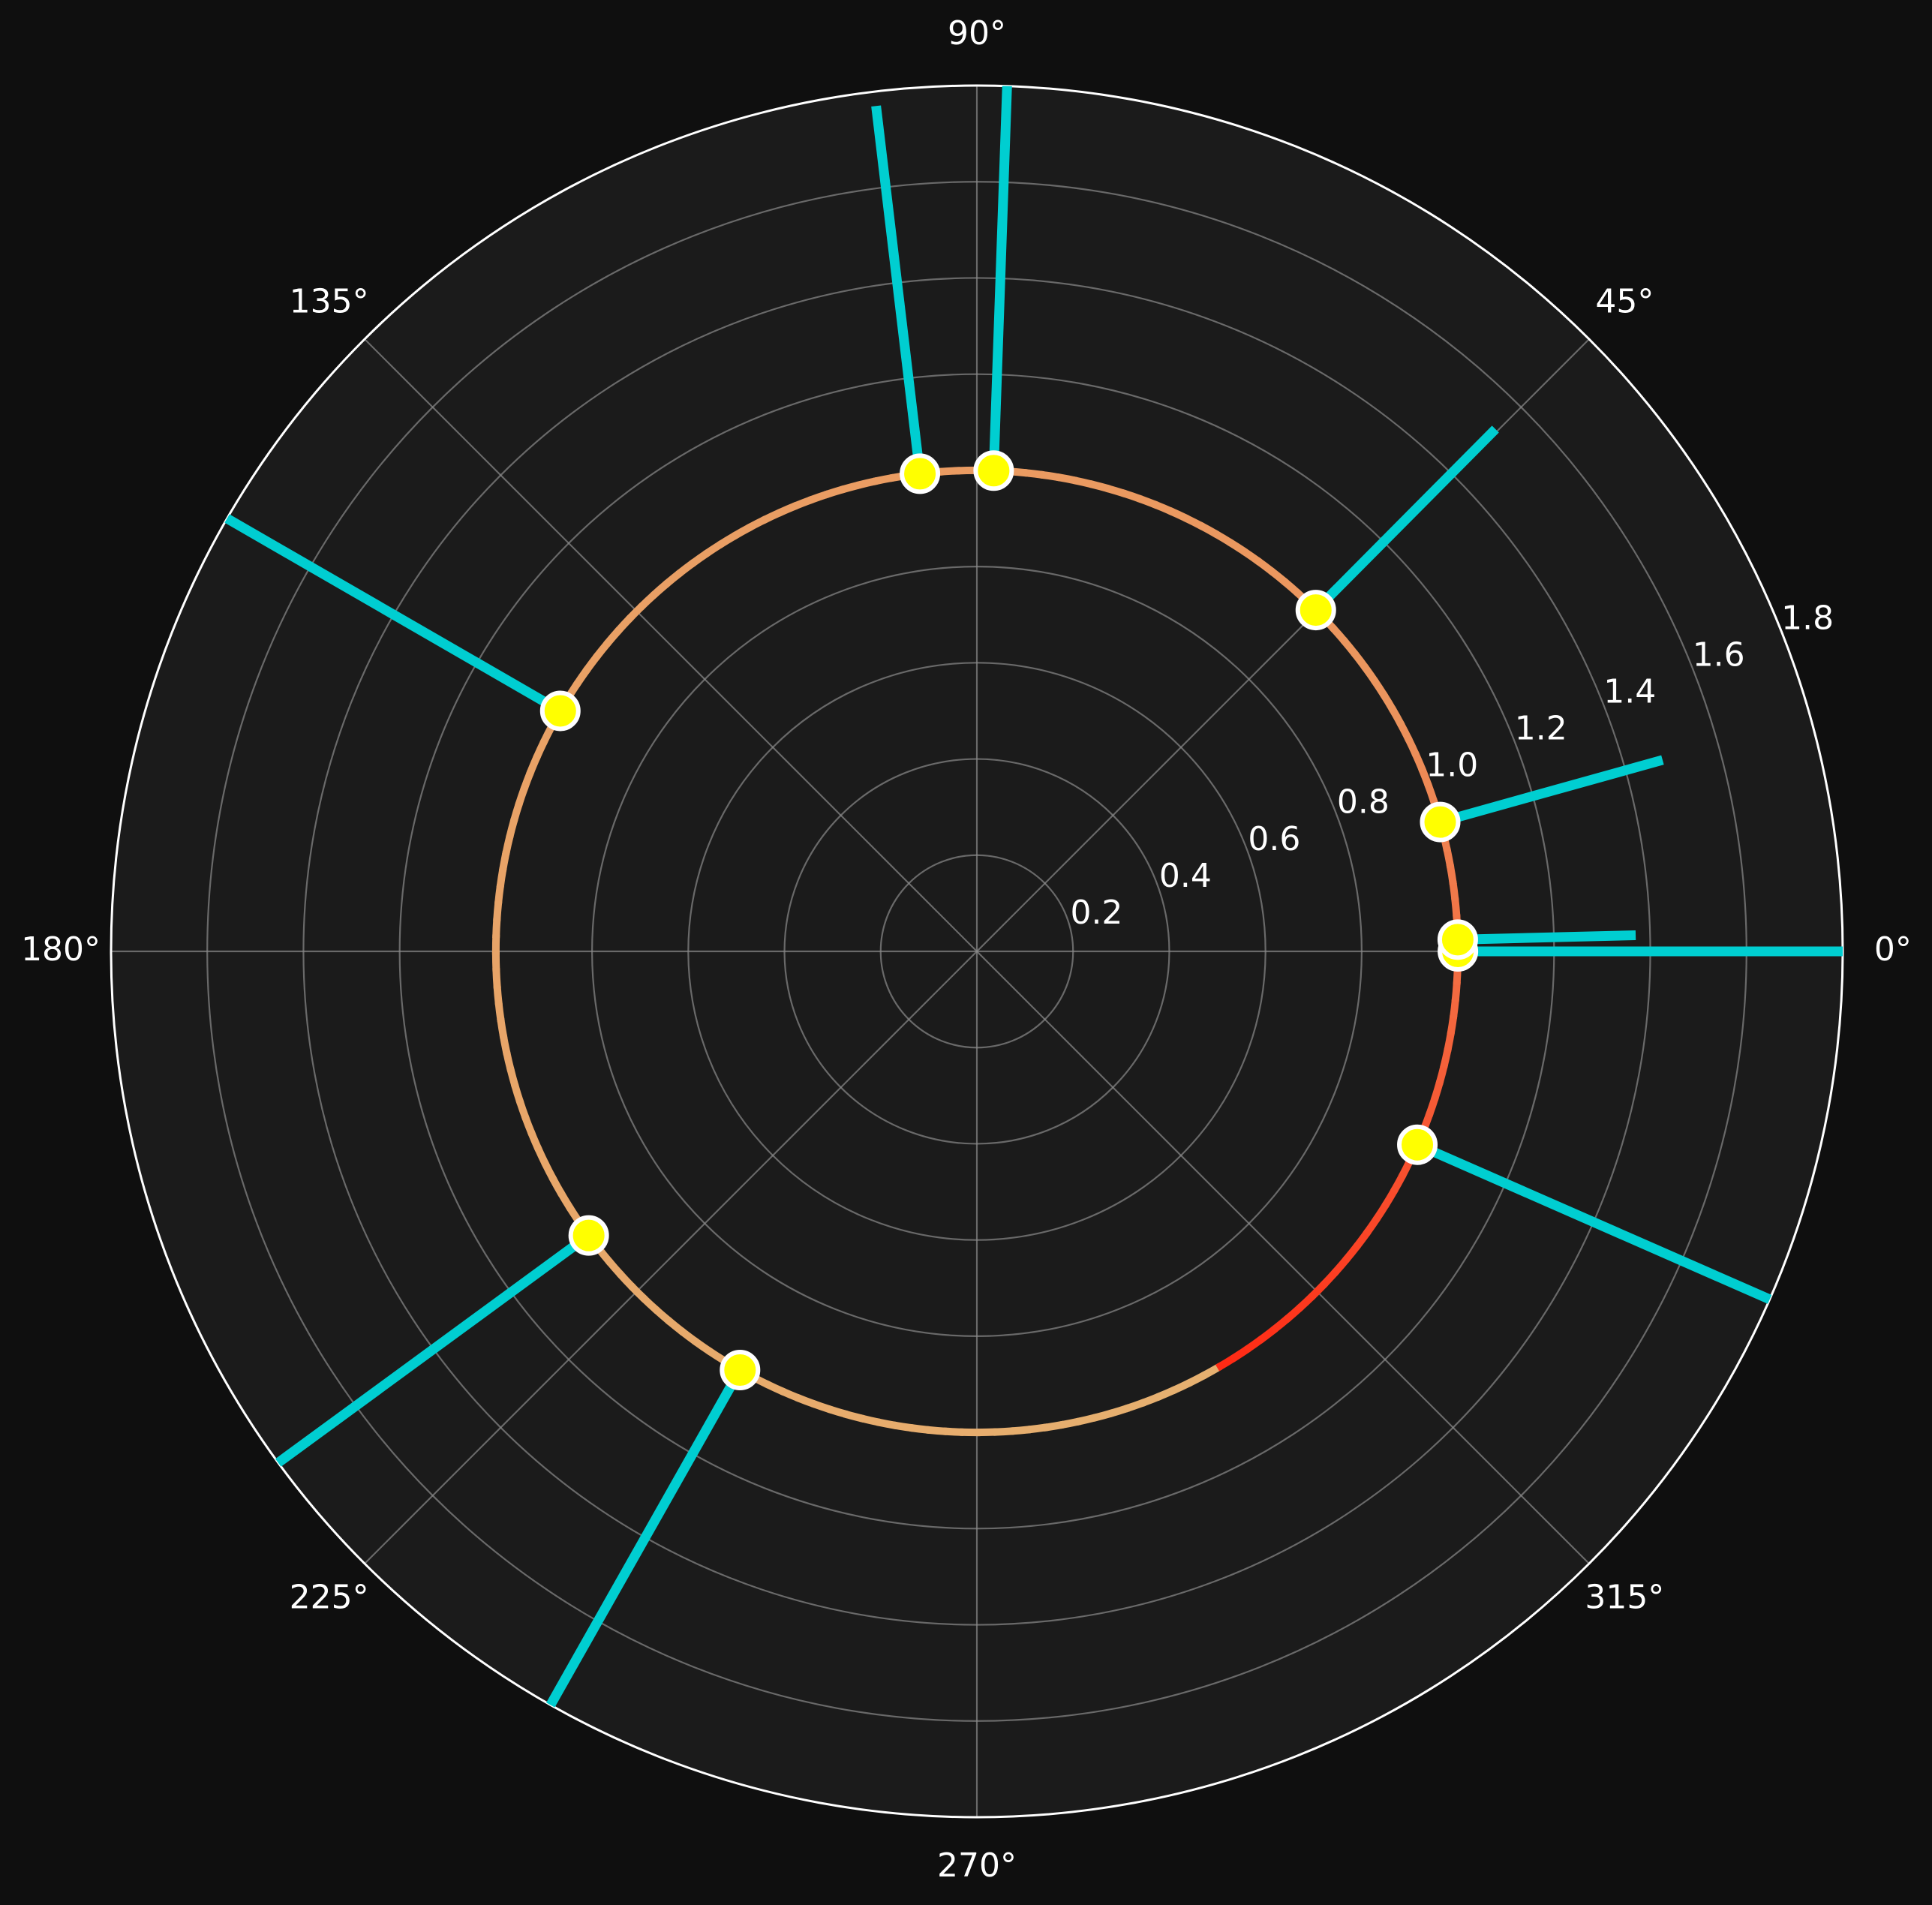 This screenshot has height=1905, width=1932. Describe the element at coordinates (1452, 766) in the screenshot. I see `r-tick-label: 1.0` at that location.